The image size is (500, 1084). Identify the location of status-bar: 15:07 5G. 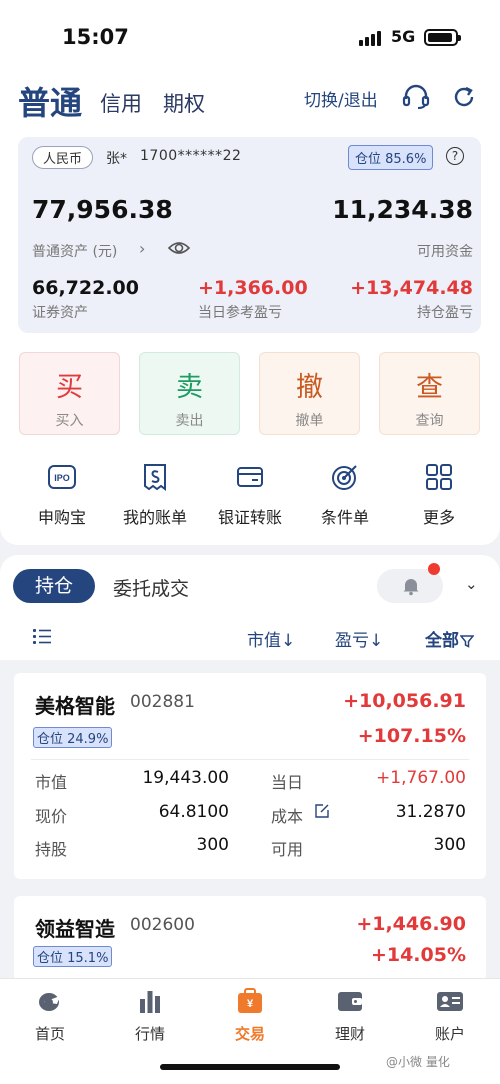
(250, 37).